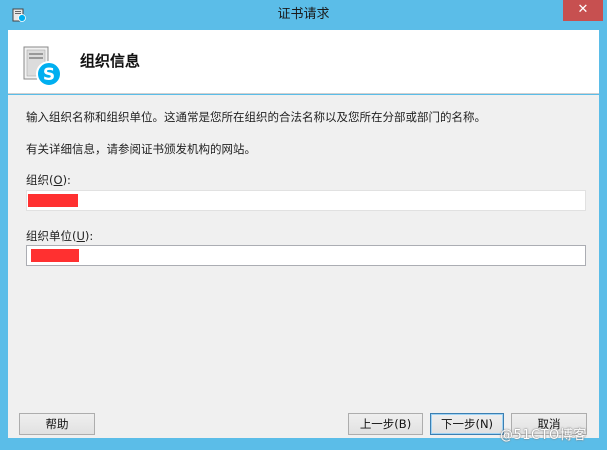 This screenshot has width=607, height=450. I want to click on organization-unit-field, so click(306, 255).